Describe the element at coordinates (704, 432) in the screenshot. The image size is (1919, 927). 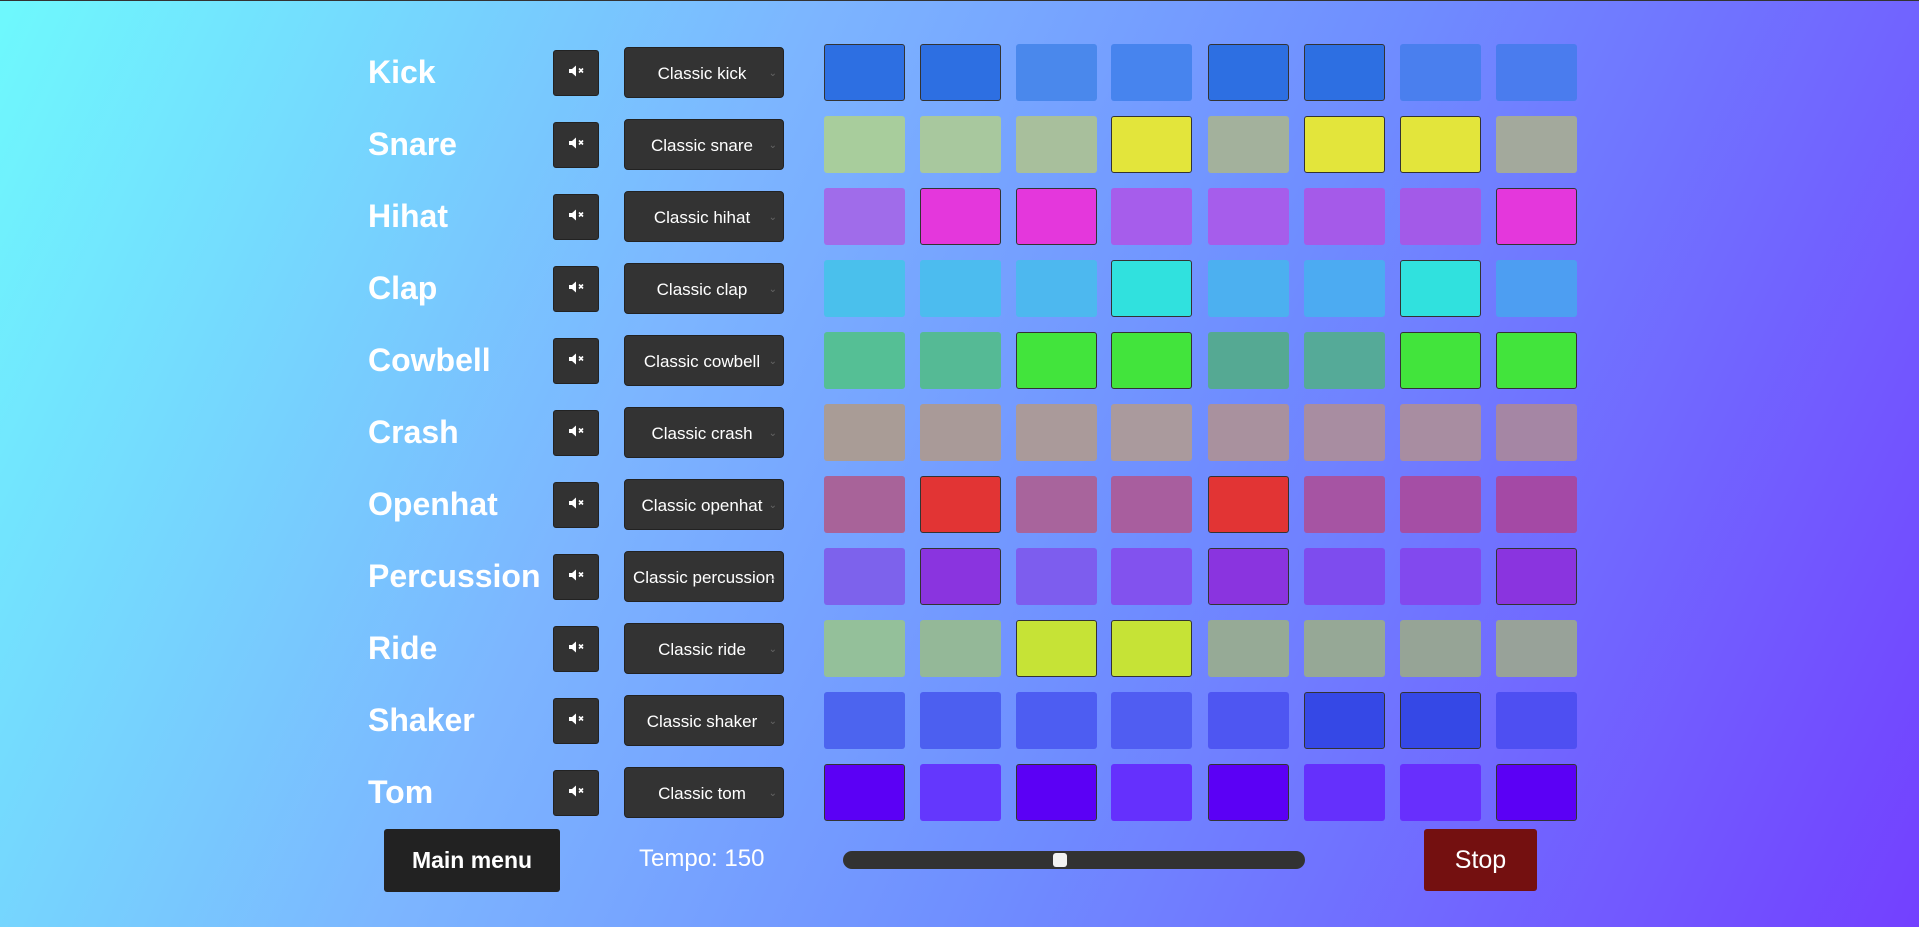
I see `sound-select: Classic crash ⌄` at that location.